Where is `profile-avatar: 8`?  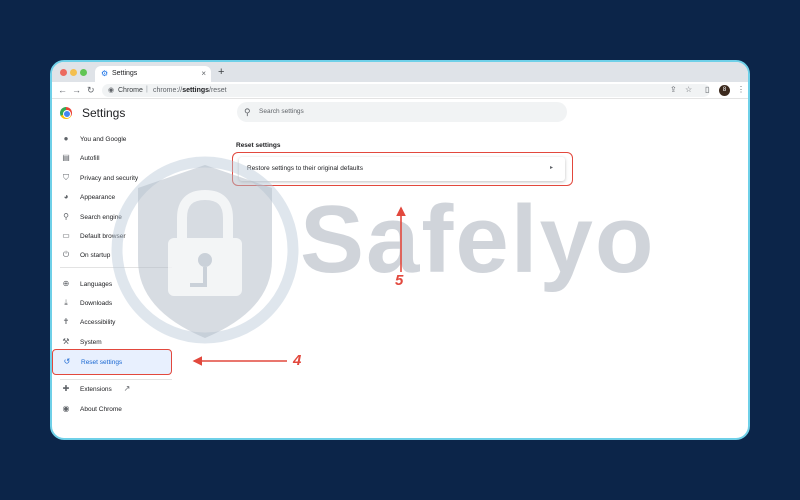
profile-avatar: 8 is located at coordinates (724, 90).